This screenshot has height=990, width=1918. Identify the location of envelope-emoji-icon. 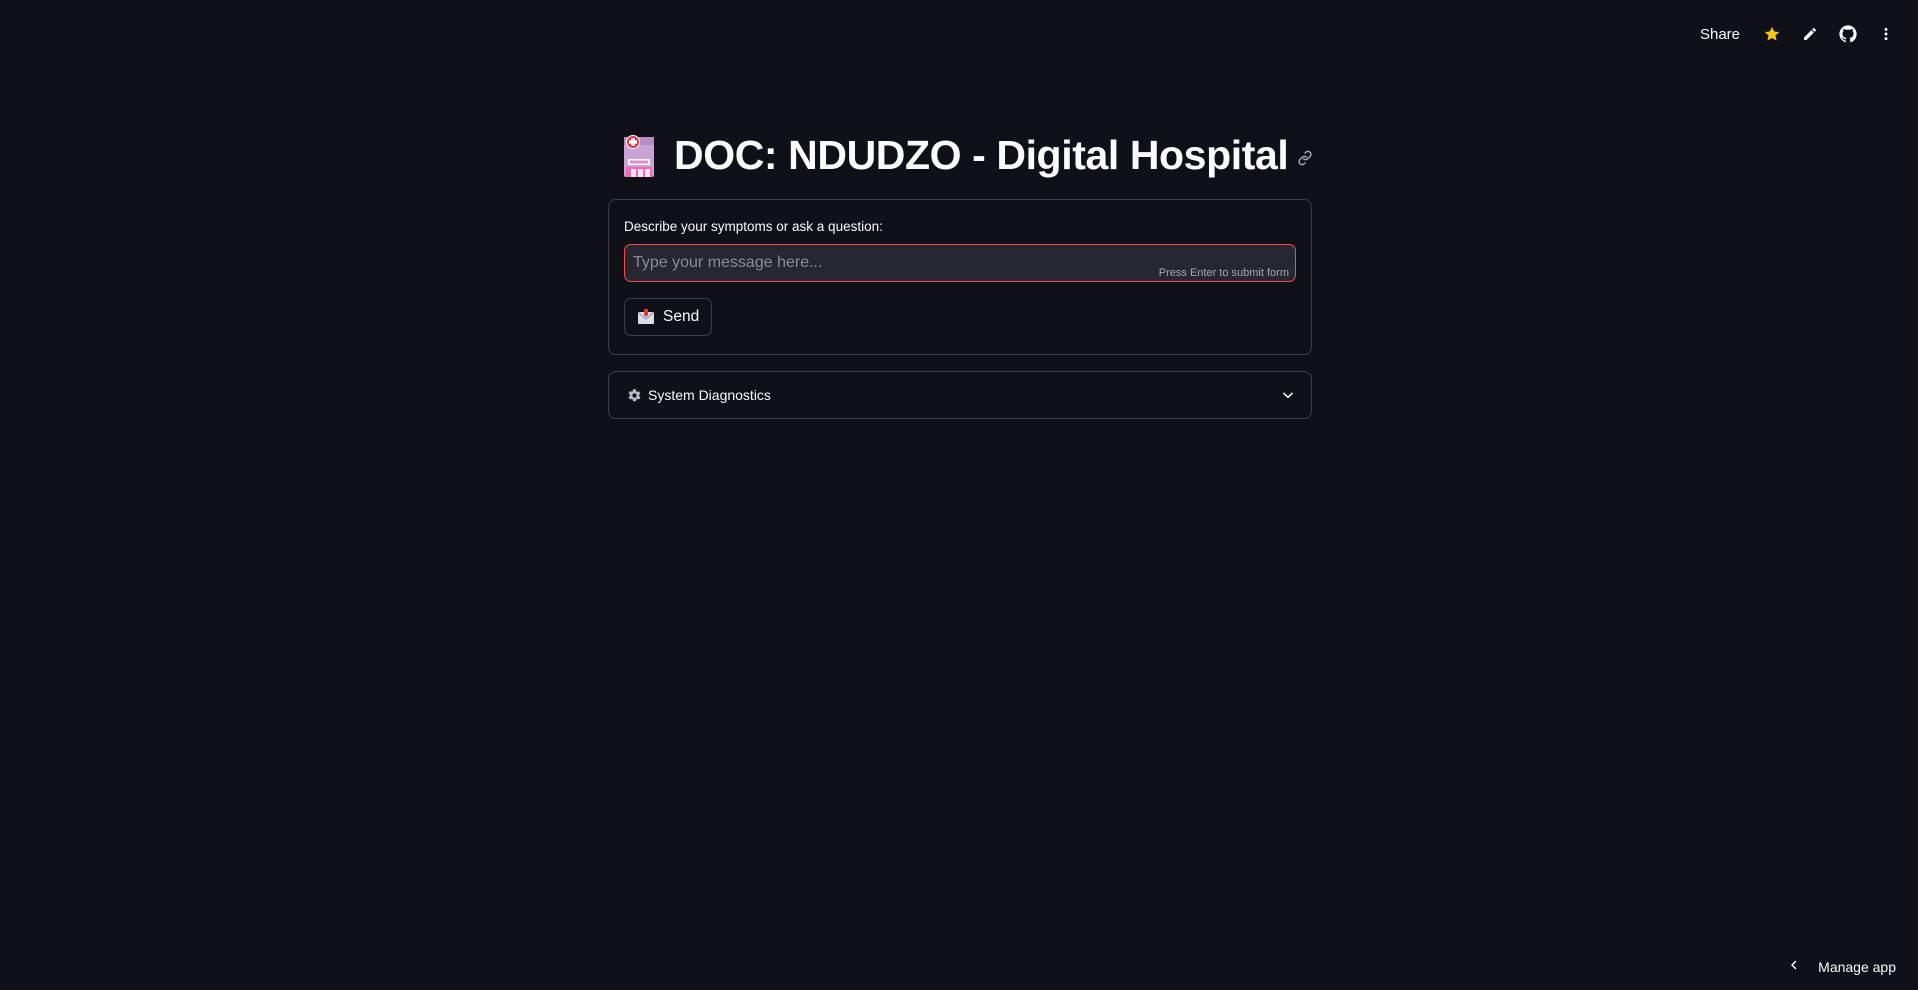
(646, 317).